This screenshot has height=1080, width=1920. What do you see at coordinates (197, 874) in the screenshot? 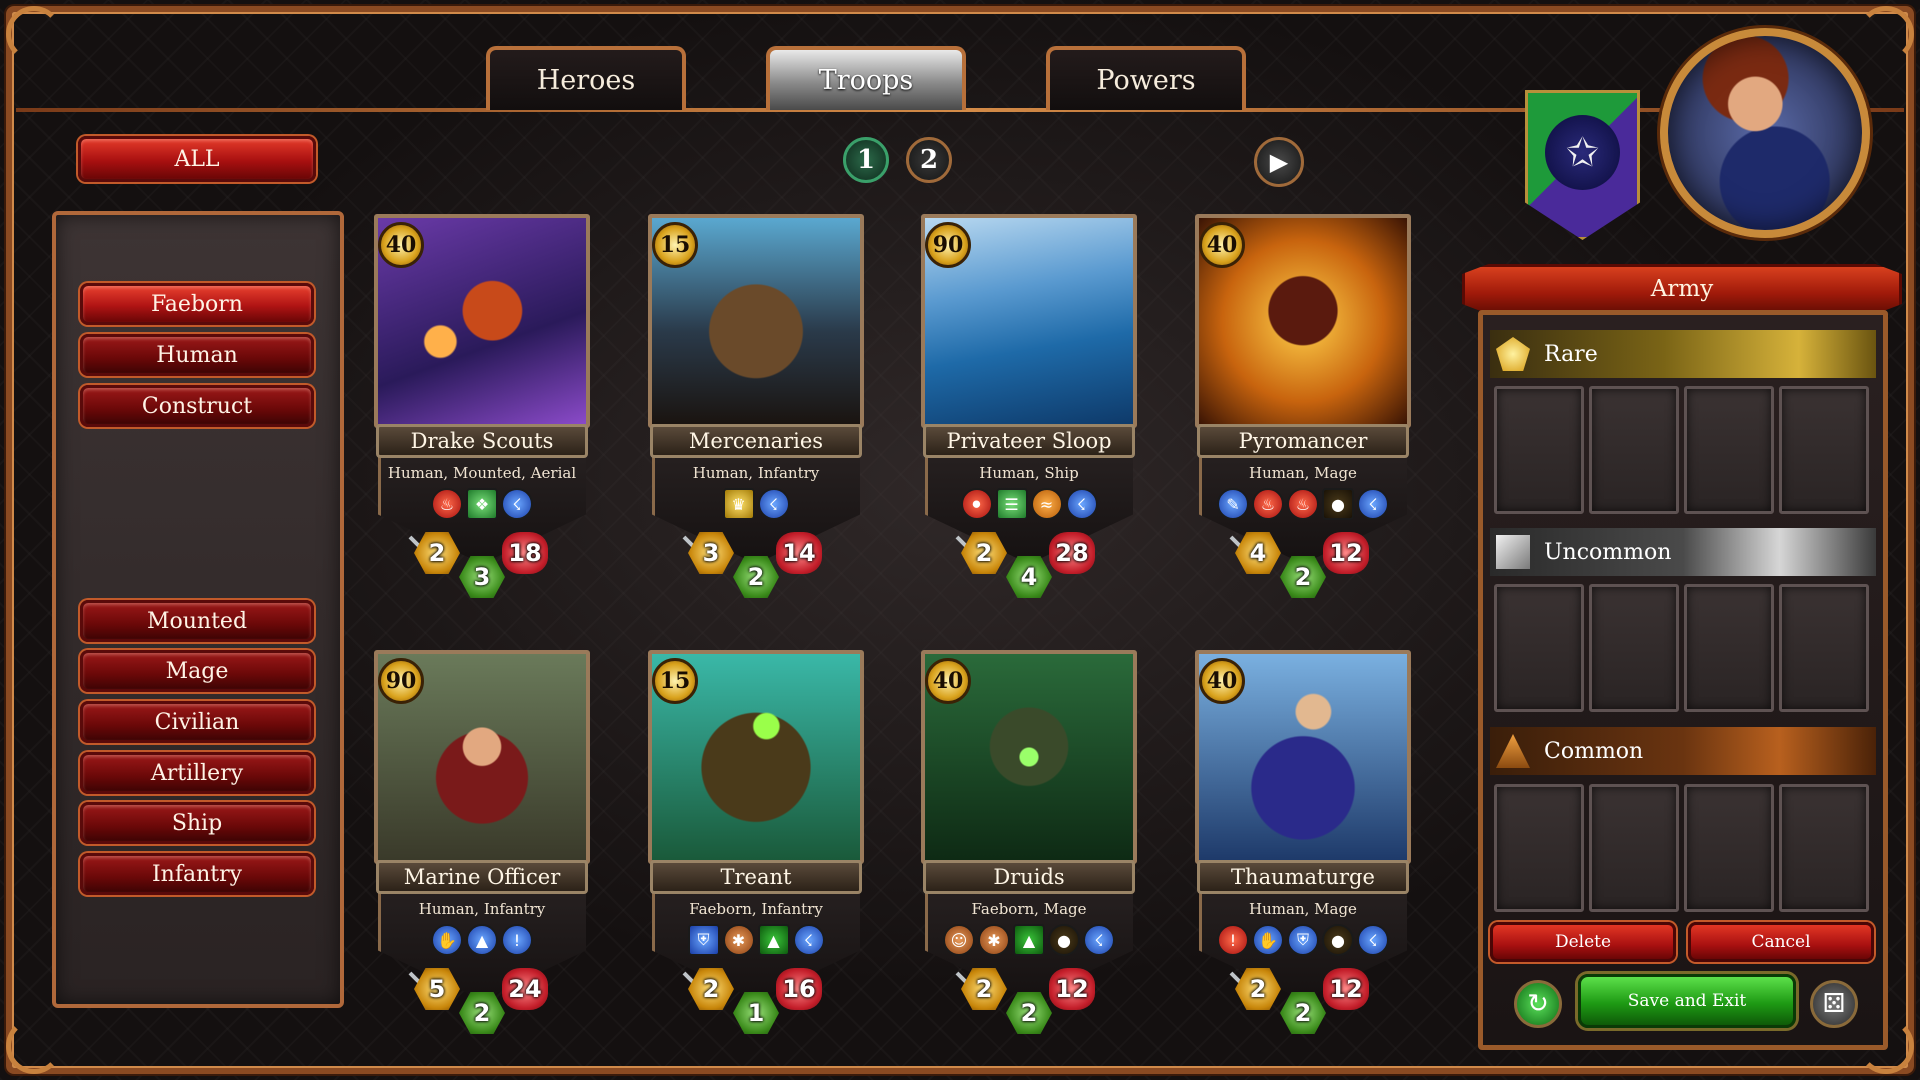
I see `filter-infantry-button: Infantry` at bounding box center [197, 874].